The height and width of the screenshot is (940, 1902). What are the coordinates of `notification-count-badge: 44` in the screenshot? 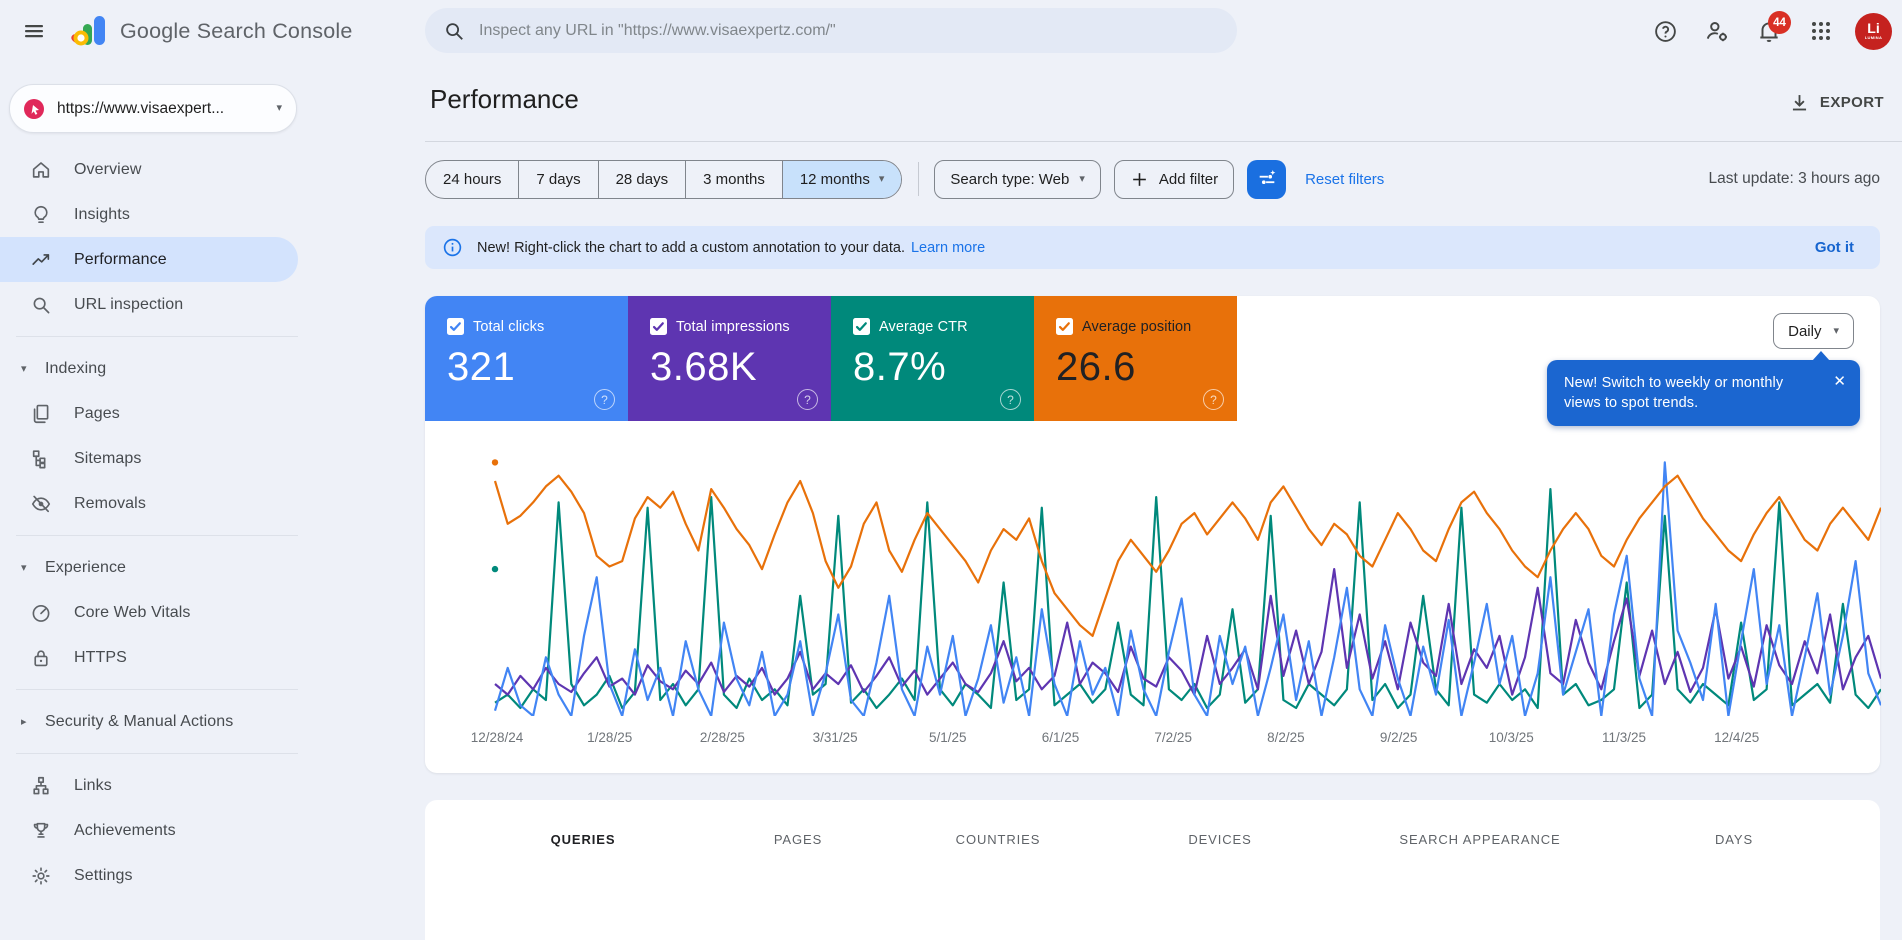 It's located at (1779, 22).